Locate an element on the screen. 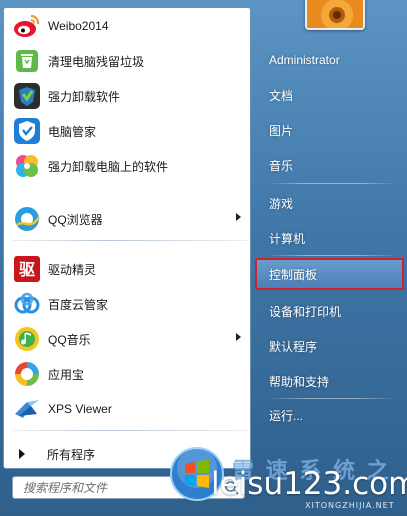 This screenshot has width=407, height=516. program-item-qq-browser: QQ浏览器 is located at coordinates (128, 219).